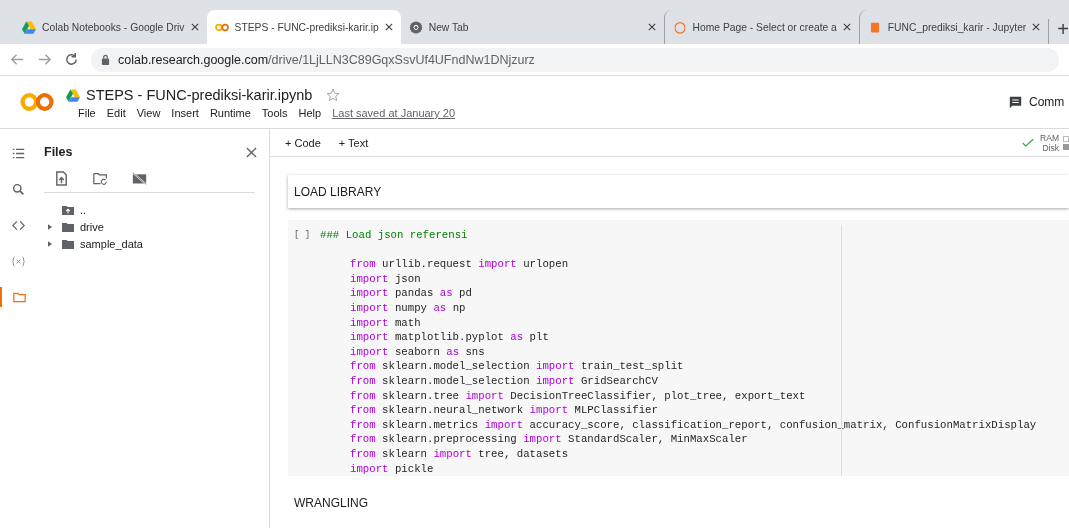 The height and width of the screenshot is (528, 1069). I want to click on file-tree-item: drive, so click(156, 226).